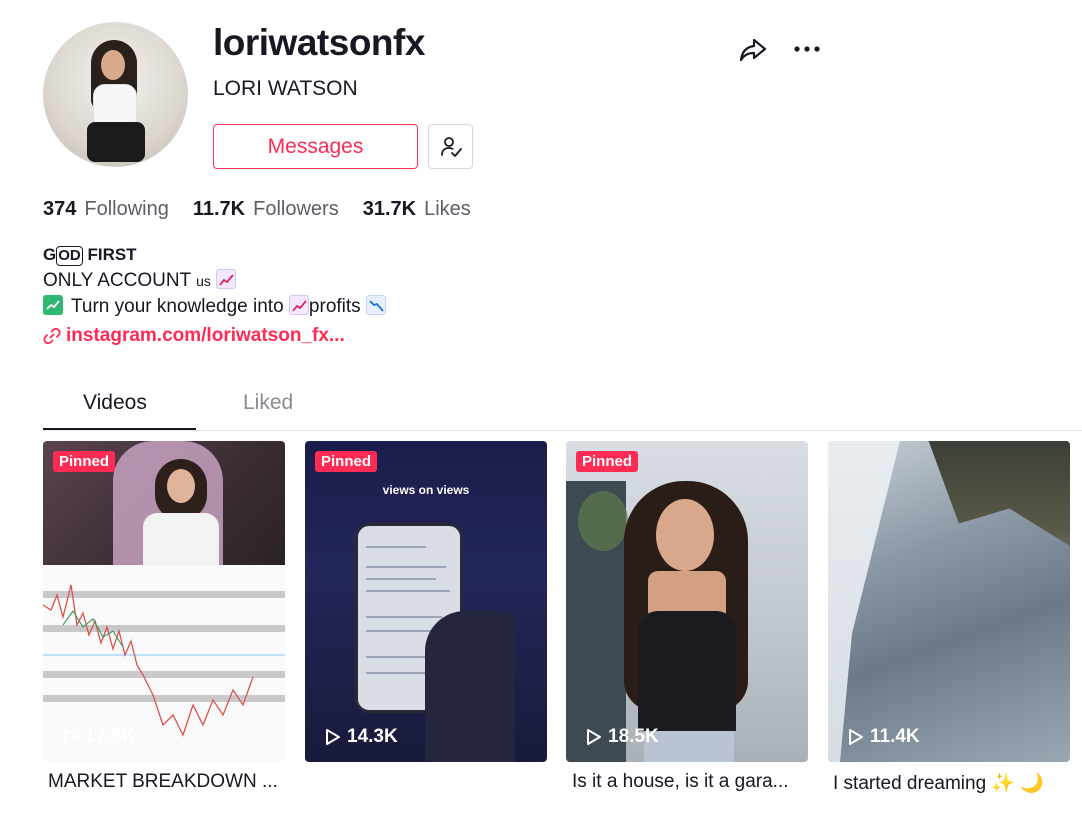  What do you see at coordinates (426, 490) in the screenshot?
I see `thumbnail-overlay-text: views on views` at bounding box center [426, 490].